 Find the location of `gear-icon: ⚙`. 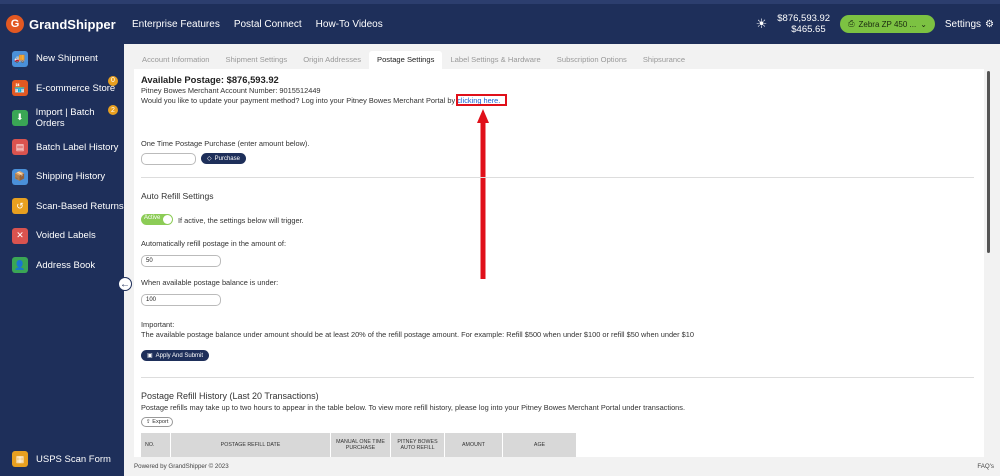

gear-icon: ⚙ is located at coordinates (989, 24).